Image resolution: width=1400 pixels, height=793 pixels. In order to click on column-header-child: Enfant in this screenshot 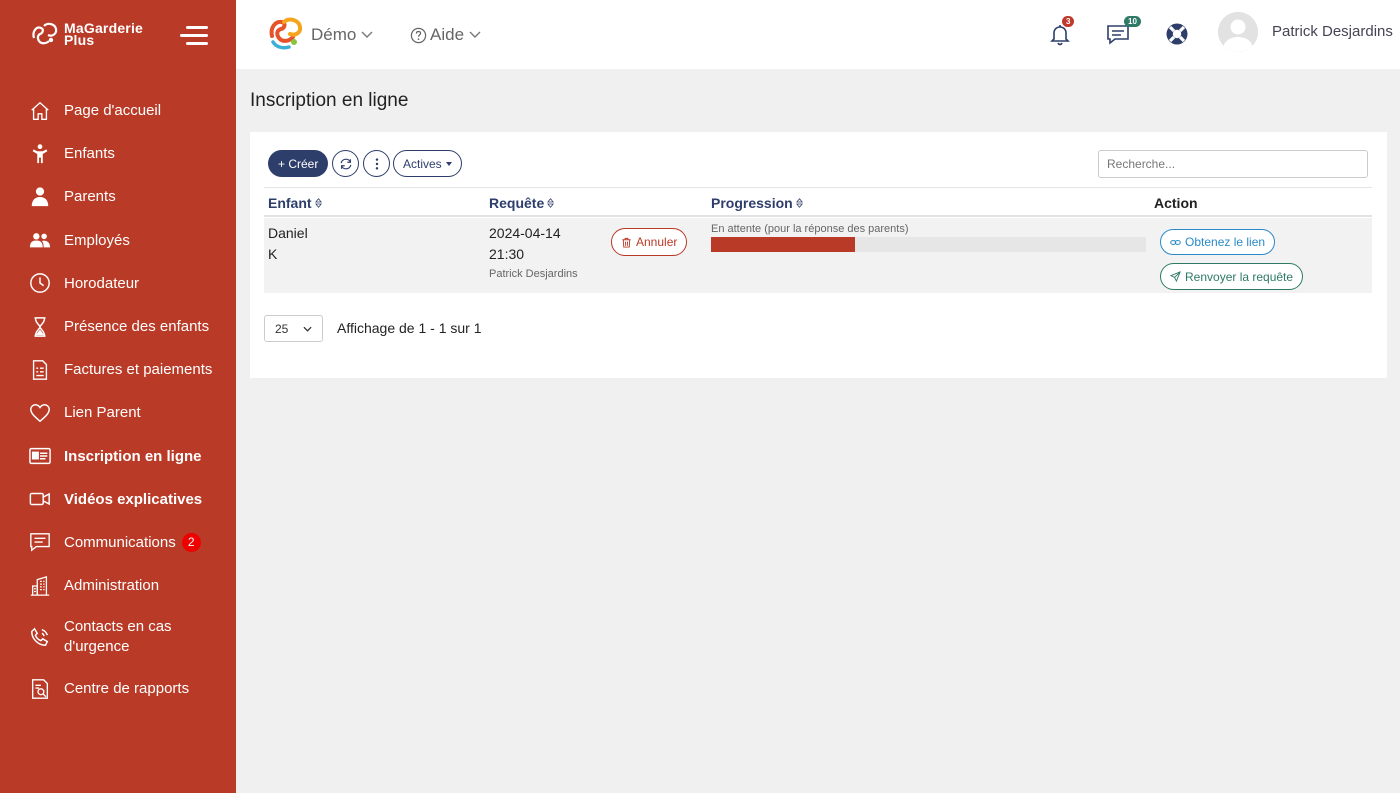, I will do `click(295, 203)`.